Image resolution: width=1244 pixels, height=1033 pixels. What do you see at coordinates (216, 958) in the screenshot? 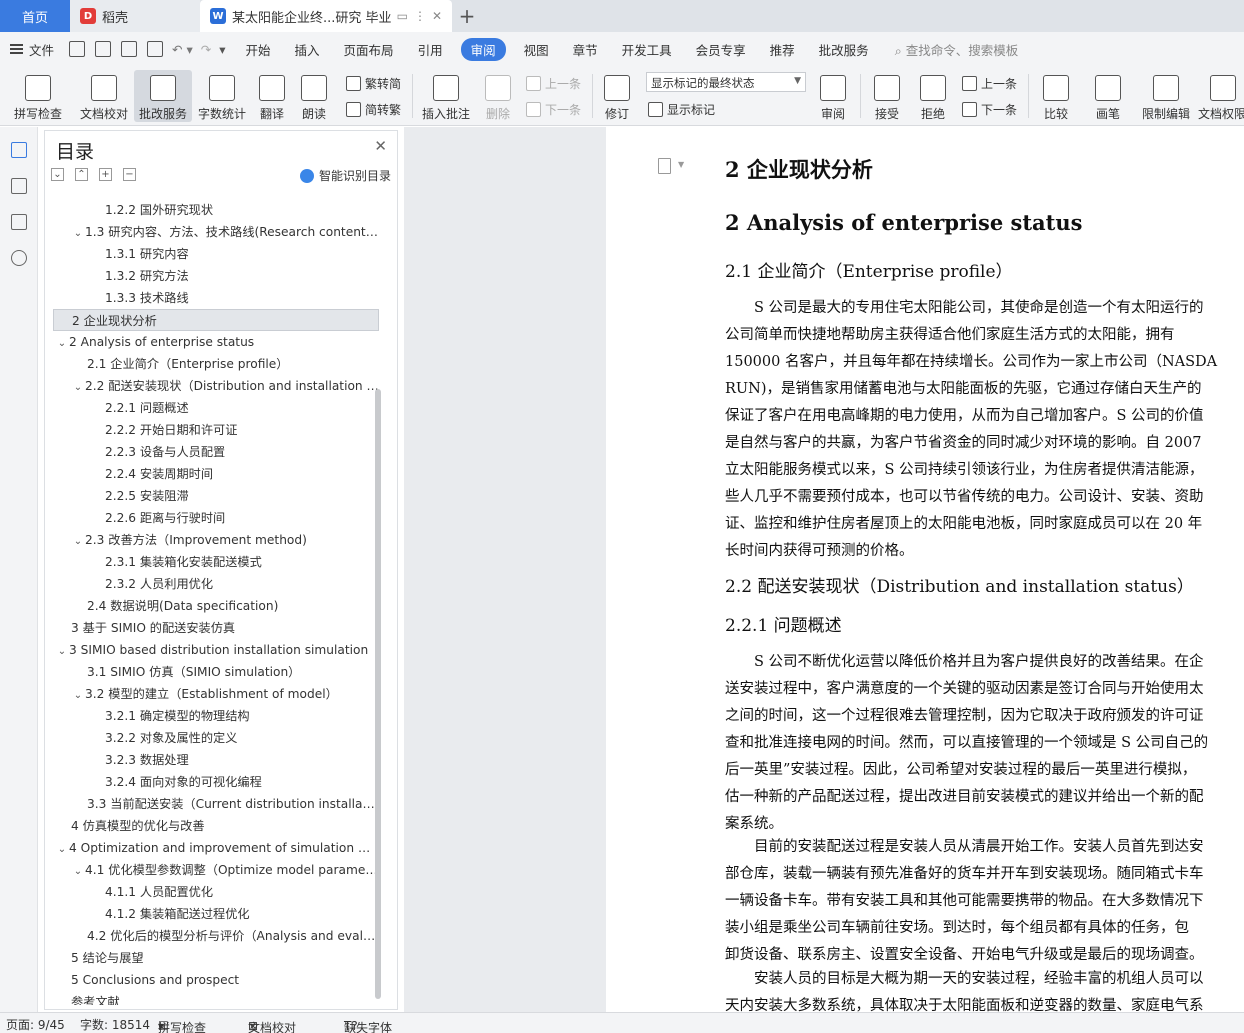
I see `toc-item: 5 结论与展望` at bounding box center [216, 958].